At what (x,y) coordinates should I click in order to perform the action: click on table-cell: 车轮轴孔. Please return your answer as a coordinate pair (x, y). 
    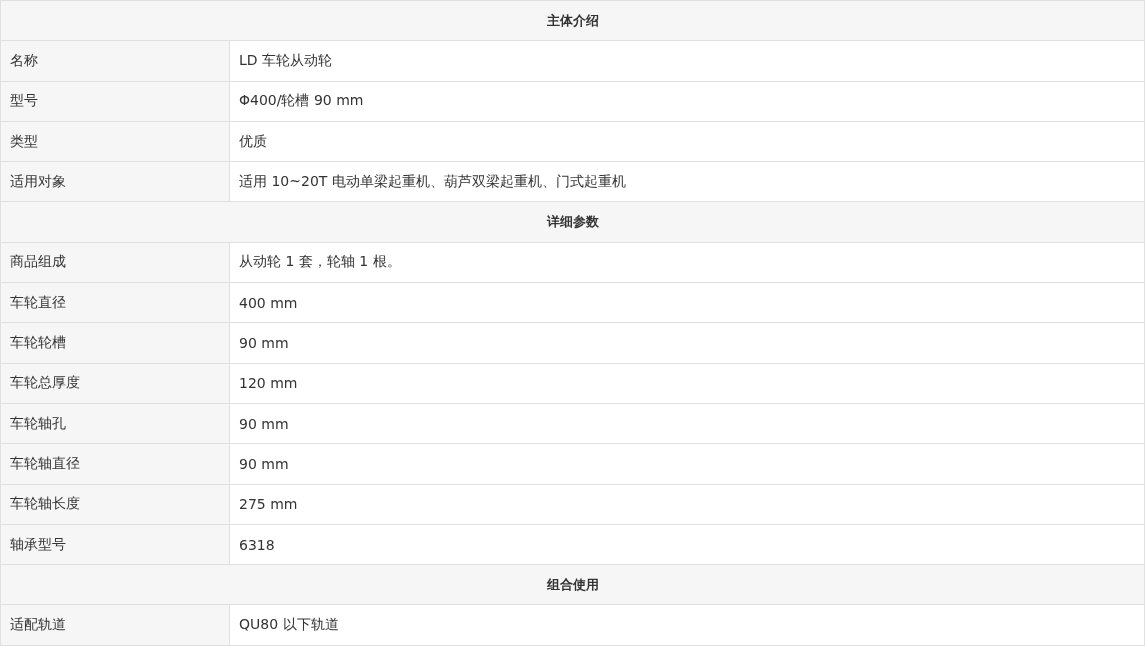
    Looking at the image, I should click on (115, 423).